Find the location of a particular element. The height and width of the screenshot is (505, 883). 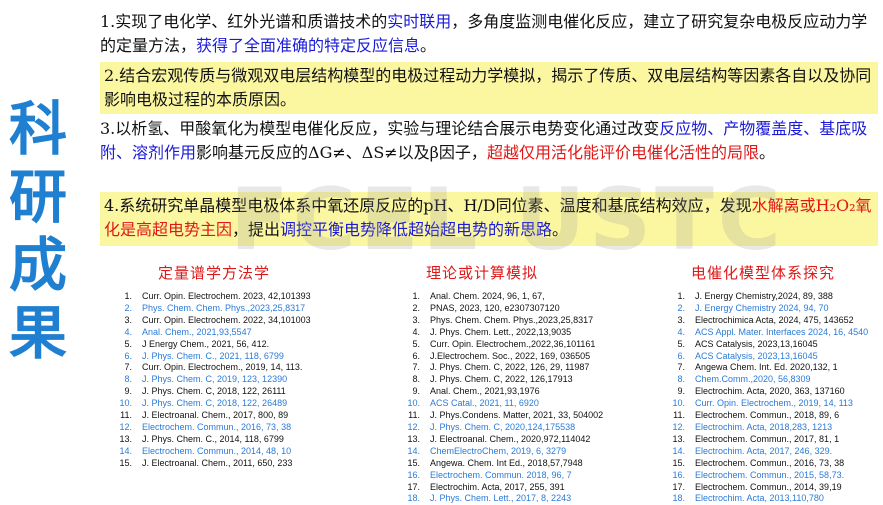

reference-item: 16. Electrochem. Commun. 2018, 96, 7 is located at coordinates (528, 476).